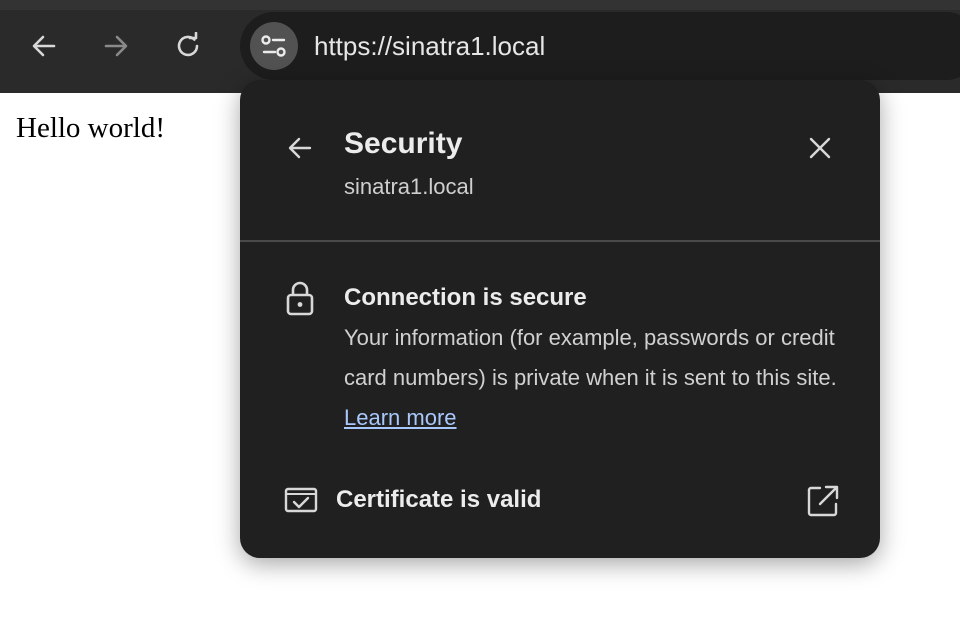  I want to click on close-icon, so click(820, 148).